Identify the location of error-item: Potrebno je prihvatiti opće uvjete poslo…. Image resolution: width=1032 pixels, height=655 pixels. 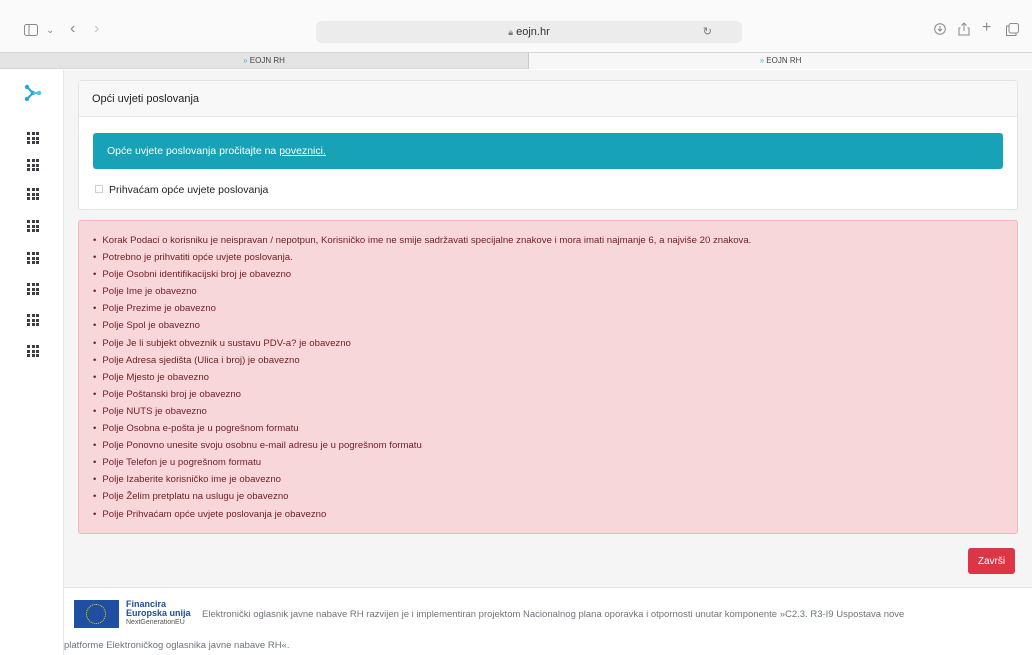
(549, 257).